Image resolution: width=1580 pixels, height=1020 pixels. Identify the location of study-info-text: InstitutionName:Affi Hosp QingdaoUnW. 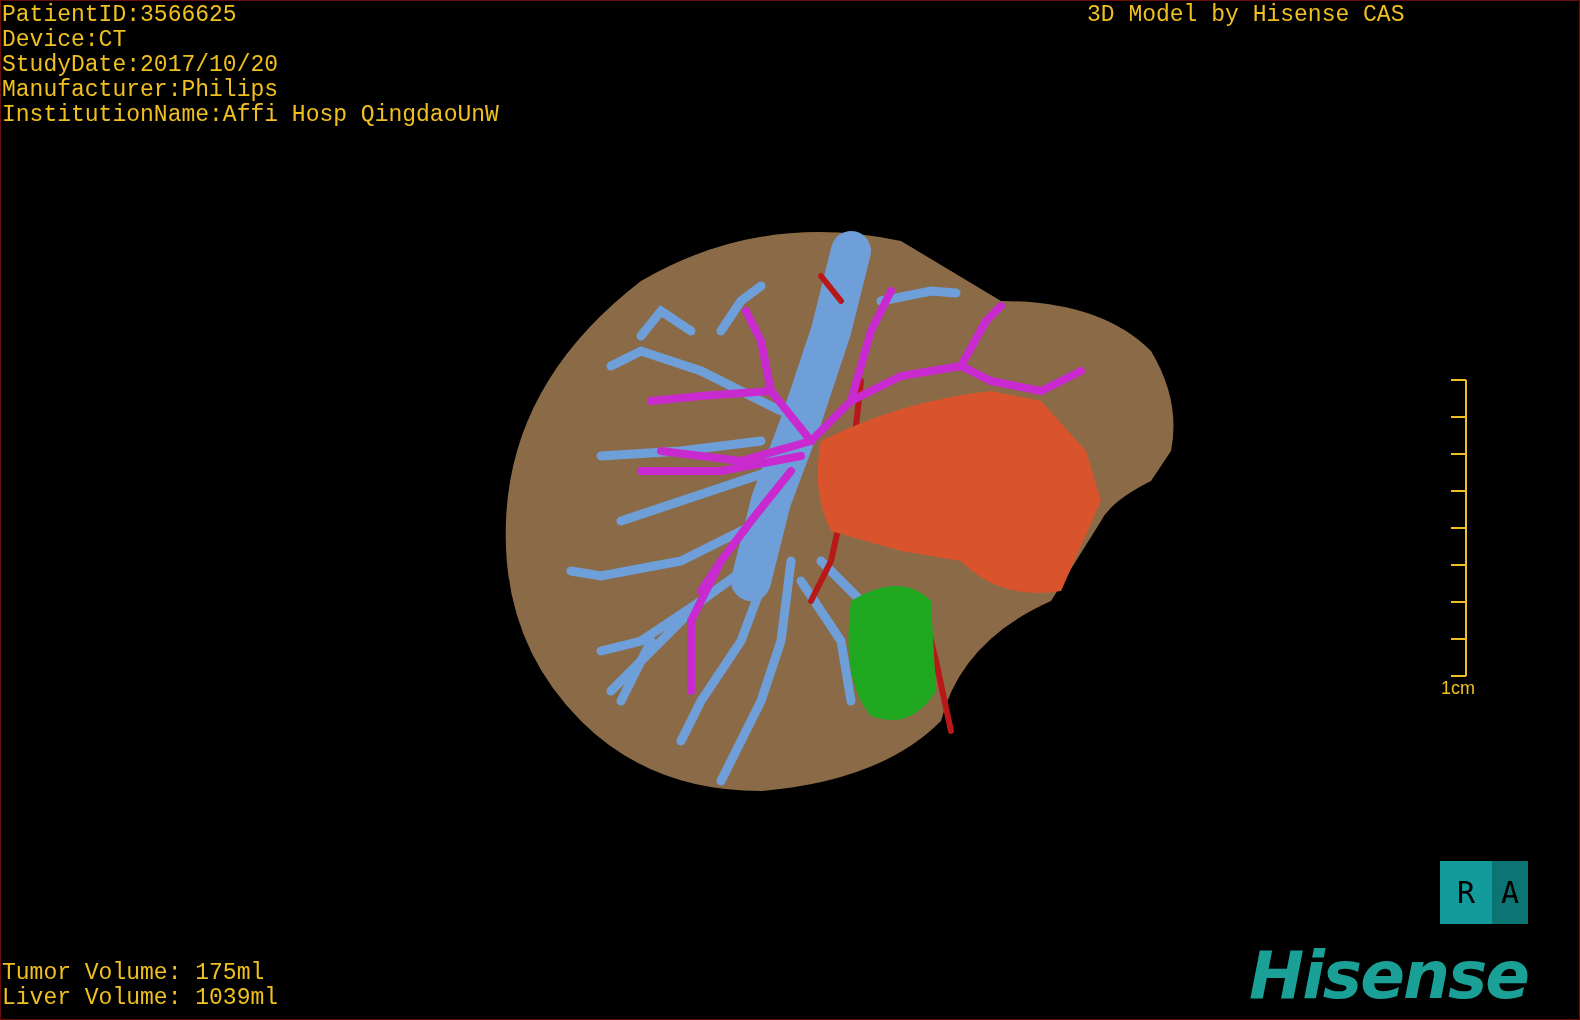
(250, 115).